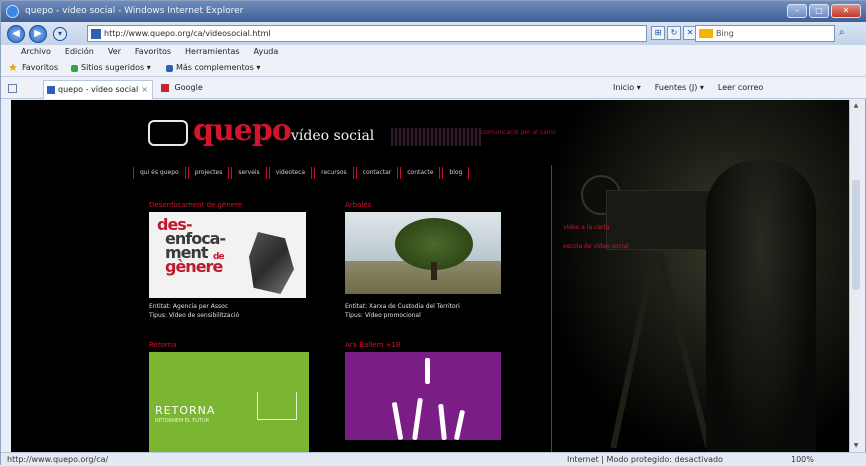 The width and height of the screenshot is (866, 466). I want to click on item-title-desenfocament: Desenfocament de gènere, so click(195, 205).